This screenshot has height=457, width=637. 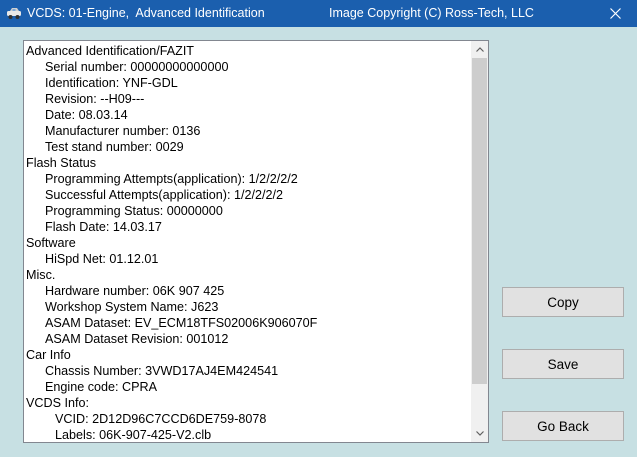 What do you see at coordinates (133, 435) in the screenshot?
I see `info-line: Labels: 06K-907-425-V2.clb` at bounding box center [133, 435].